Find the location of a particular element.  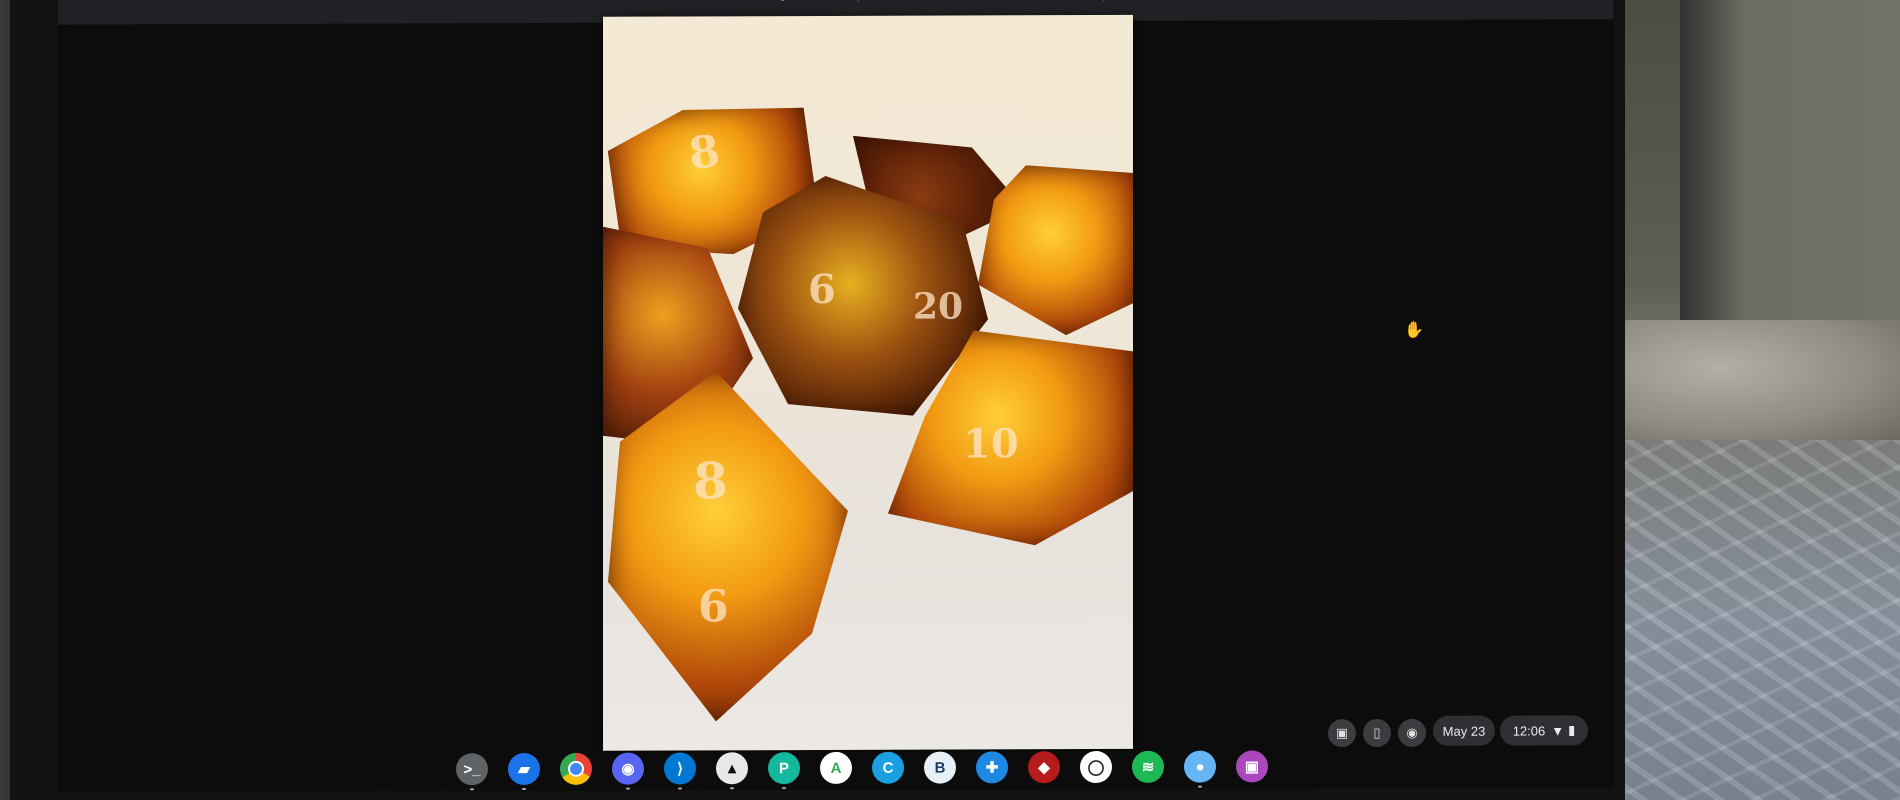

magic-icon: ✧ is located at coordinates (1080, 1).